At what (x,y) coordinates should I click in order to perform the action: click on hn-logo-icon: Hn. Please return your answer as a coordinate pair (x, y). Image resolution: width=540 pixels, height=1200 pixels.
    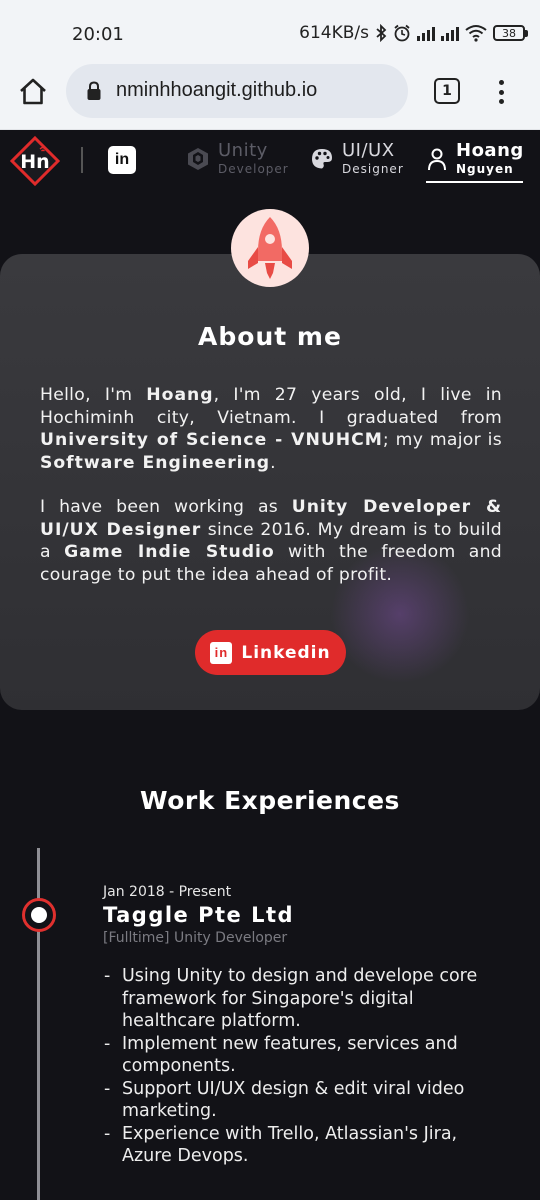
    Looking at the image, I should click on (35, 161).